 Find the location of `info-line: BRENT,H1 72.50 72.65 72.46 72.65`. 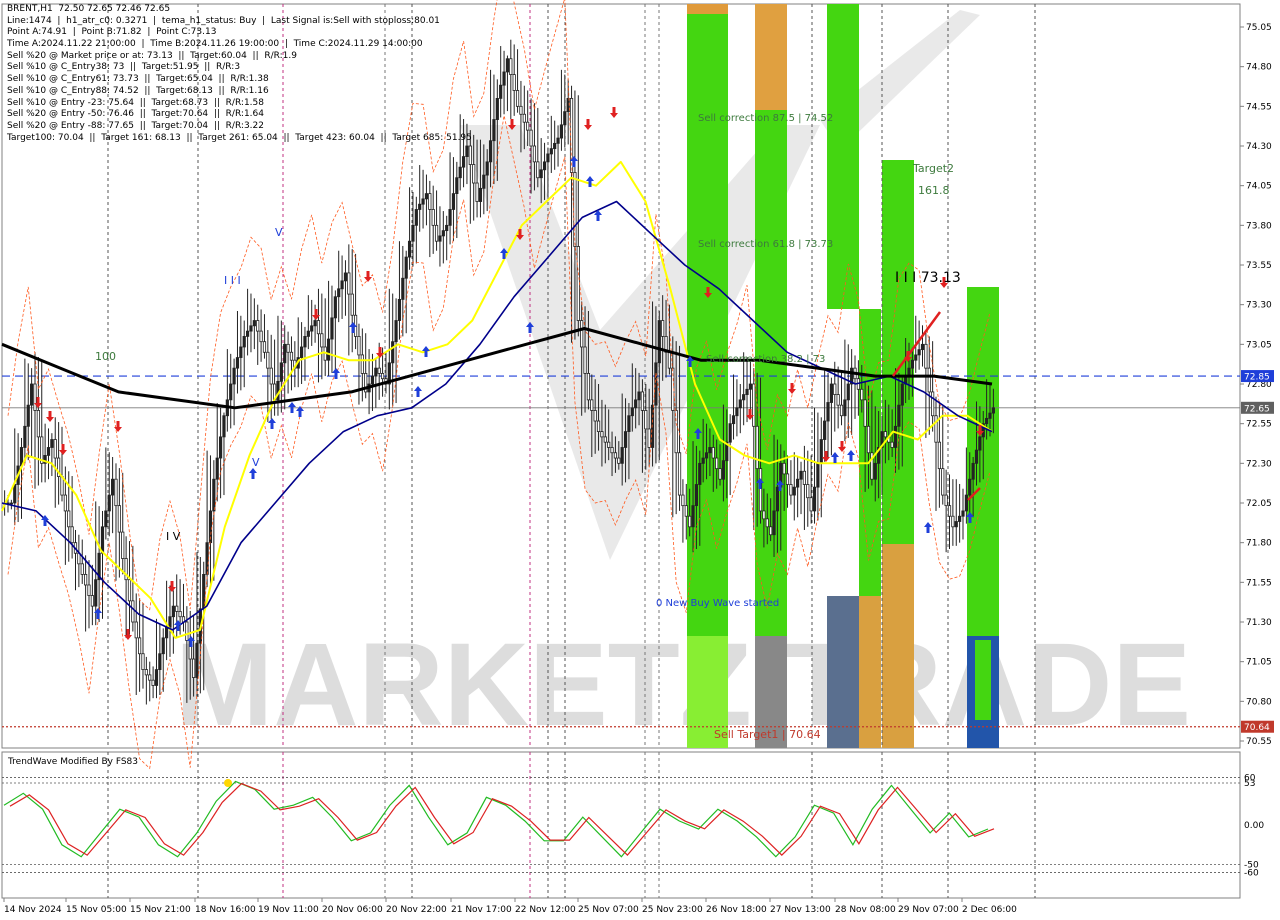

info-line: BRENT,H1 72.50 72.65 72.46 72.65 is located at coordinates (89, 9).